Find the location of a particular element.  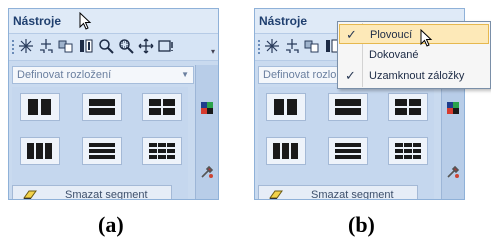

caption-a: (a) is located at coordinates (111, 224).